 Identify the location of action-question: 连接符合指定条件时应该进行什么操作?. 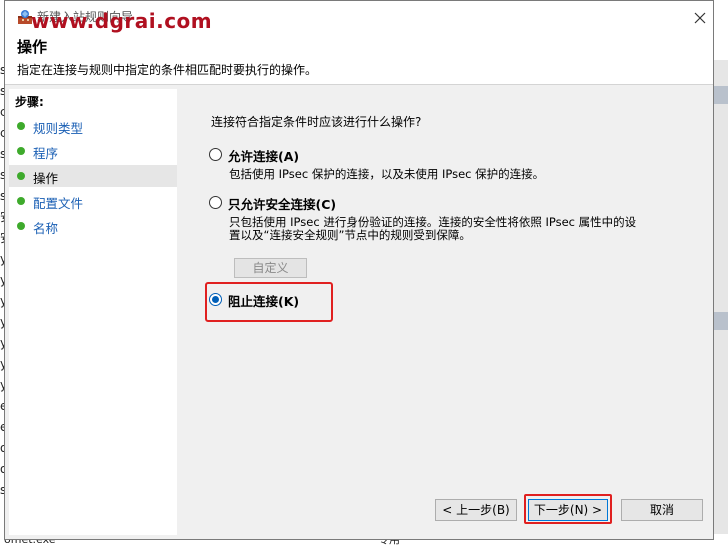
(316, 122).